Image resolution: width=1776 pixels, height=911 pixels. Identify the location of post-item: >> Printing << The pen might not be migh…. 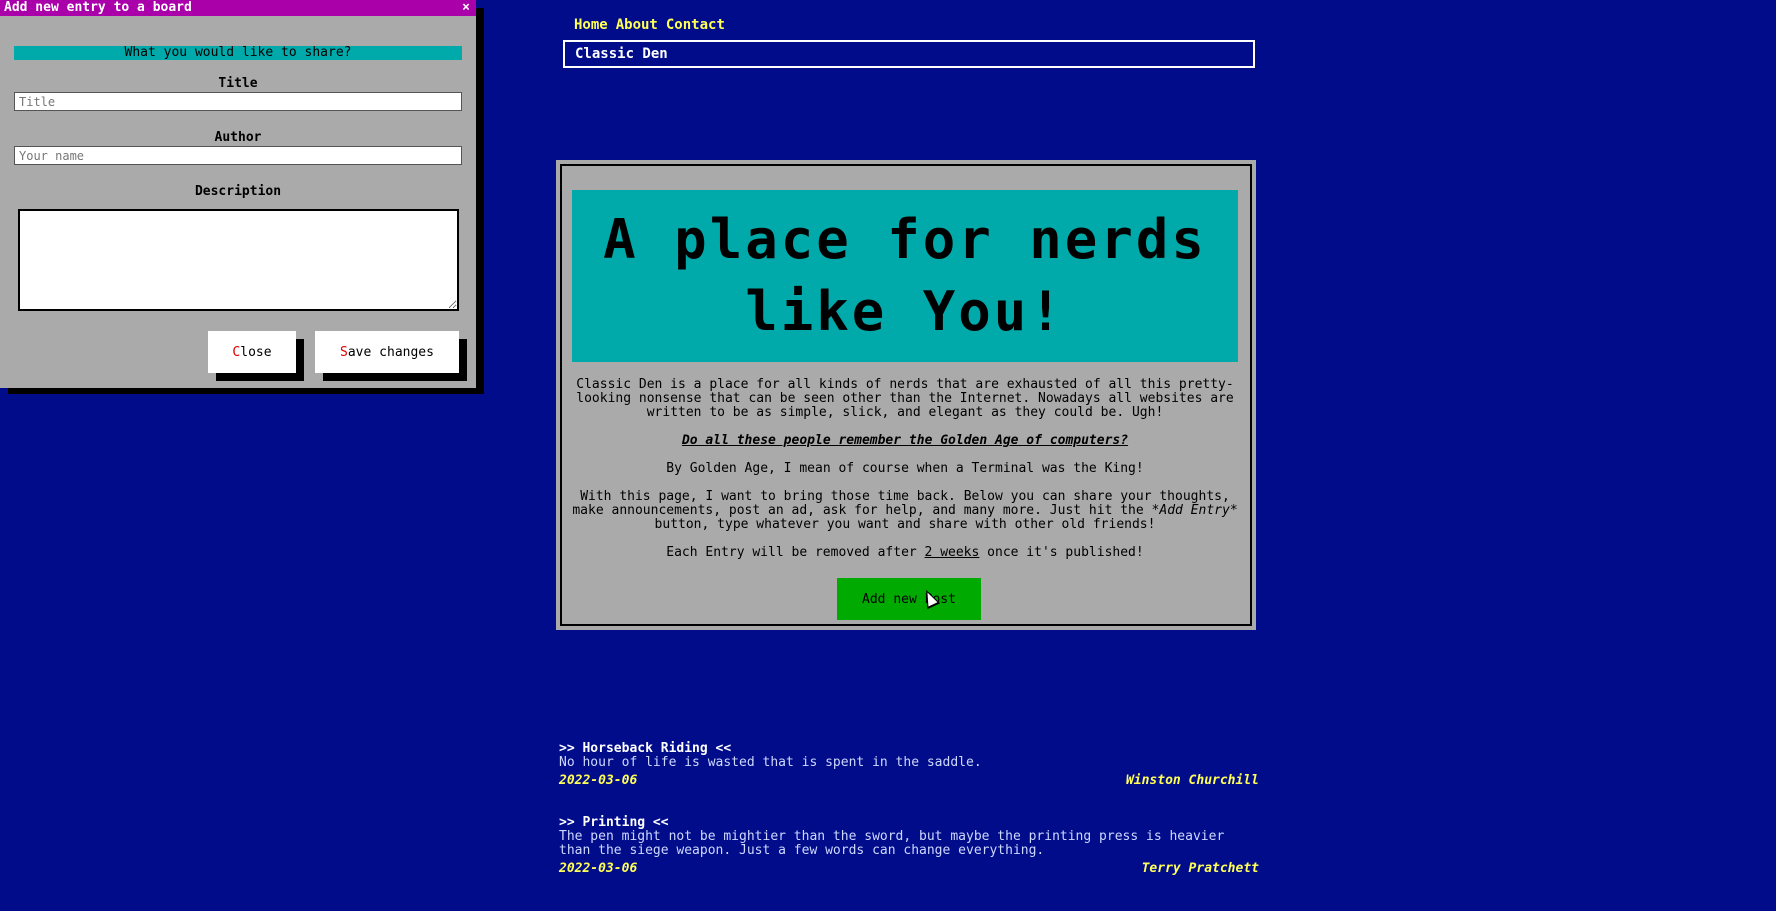
(909, 846).